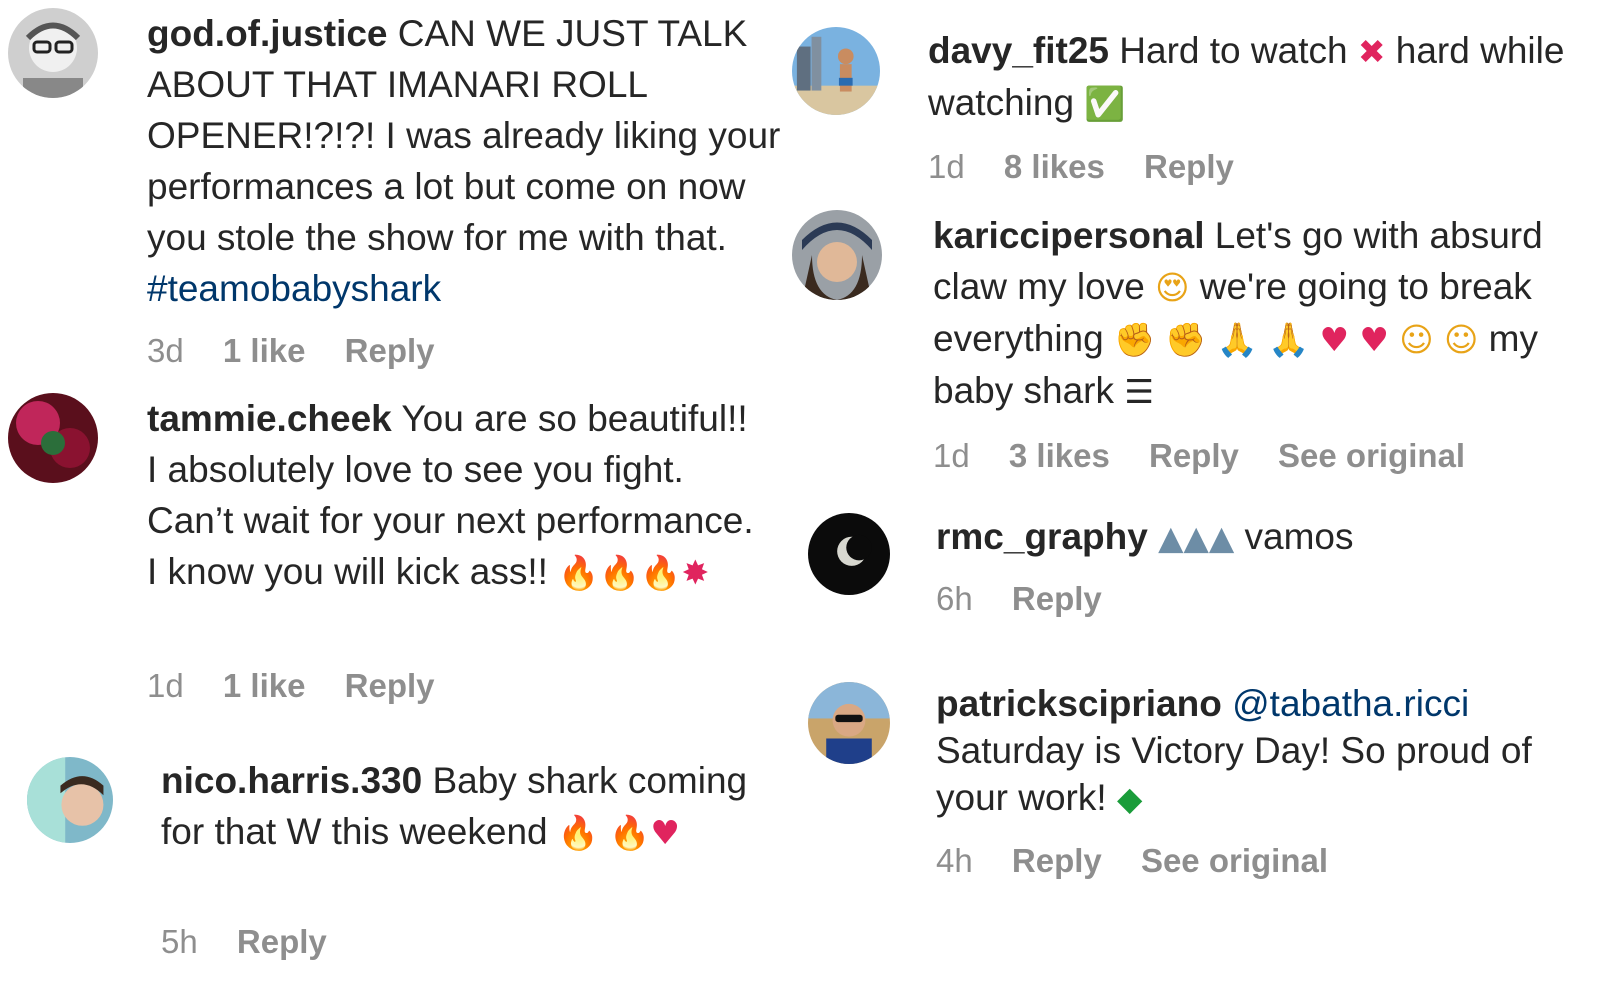 The width and height of the screenshot is (1600, 1000). I want to click on username: nico.harris.330, so click(291, 780).